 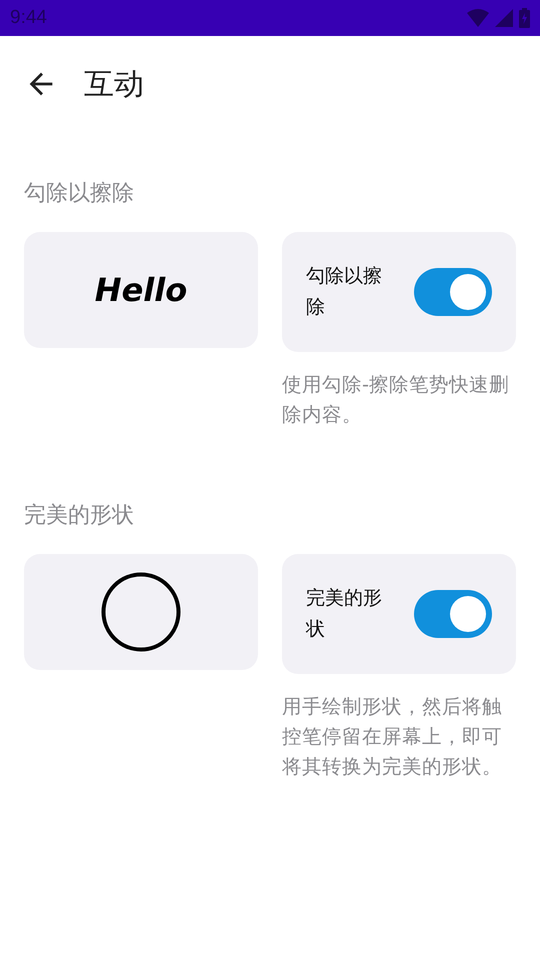 What do you see at coordinates (79, 516) in the screenshot?
I see `section-header: 完美的形状` at bounding box center [79, 516].